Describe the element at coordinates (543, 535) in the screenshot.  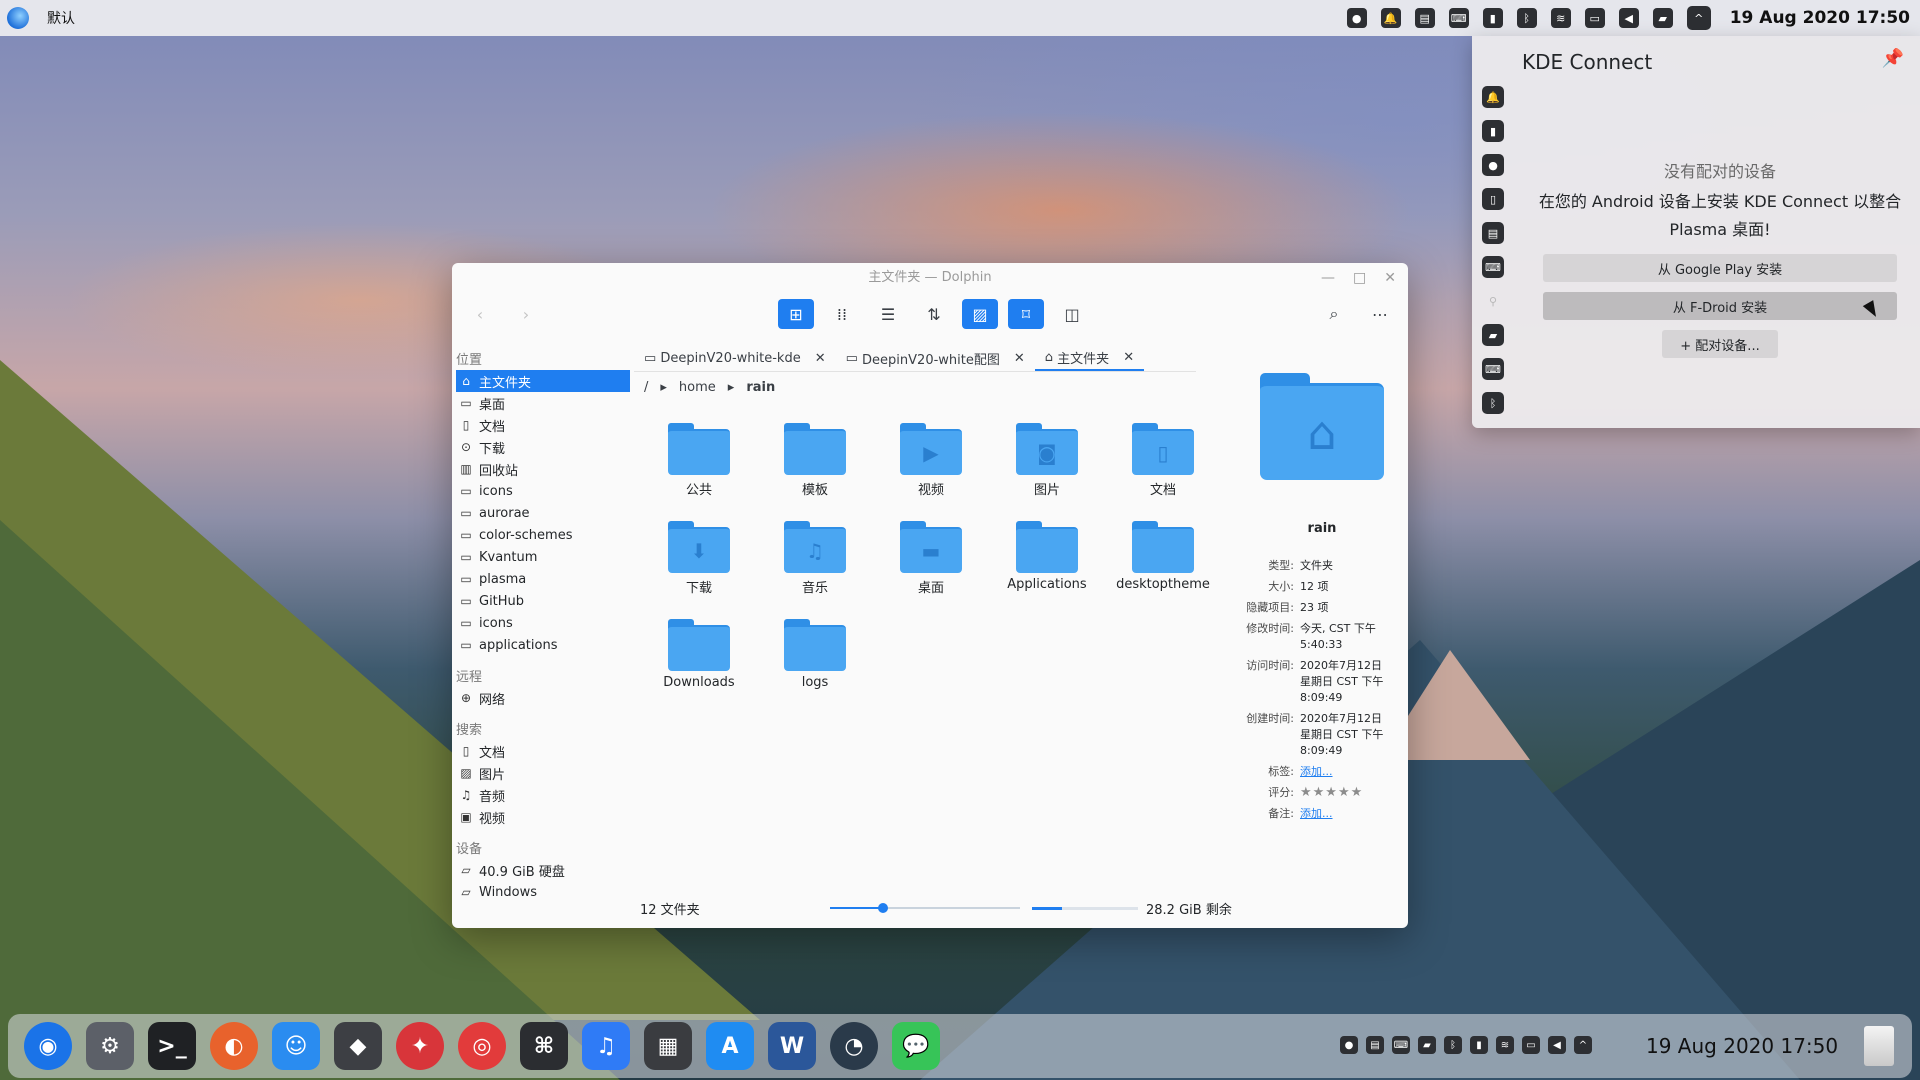
I see `place-color-schemes: ▭ color-schemes` at that location.